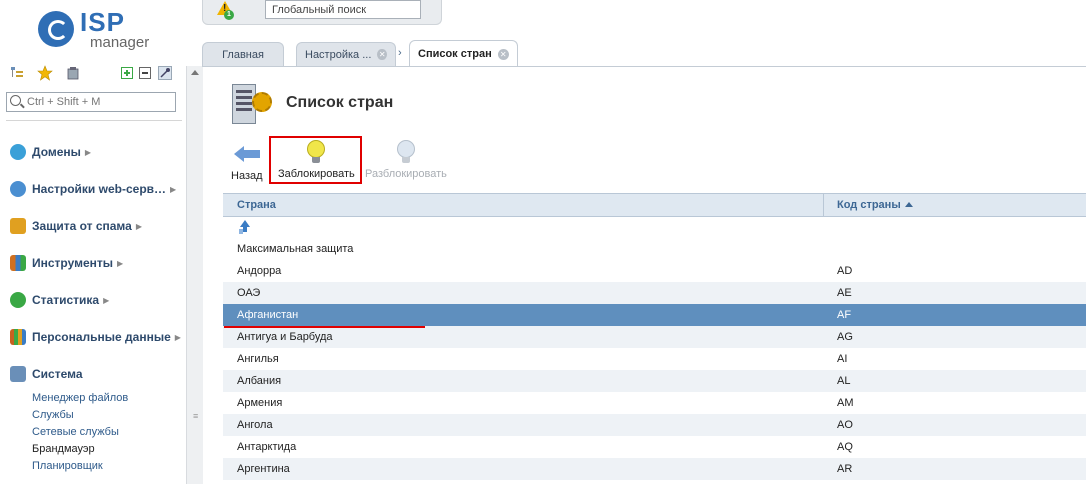 The image size is (1086, 484). What do you see at coordinates (99, 102) in the screenshot?
I see `menu-search-input` at bounding box center [99, 102].